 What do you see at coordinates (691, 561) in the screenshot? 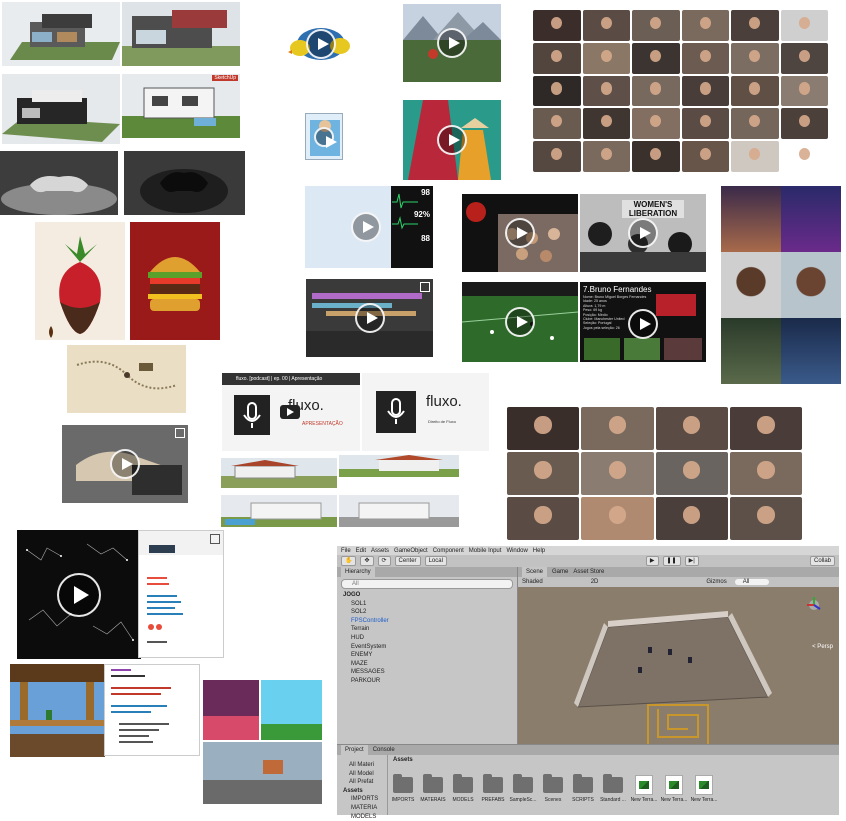
I see `step-button: ▶|` at bounding box center [691, 561].